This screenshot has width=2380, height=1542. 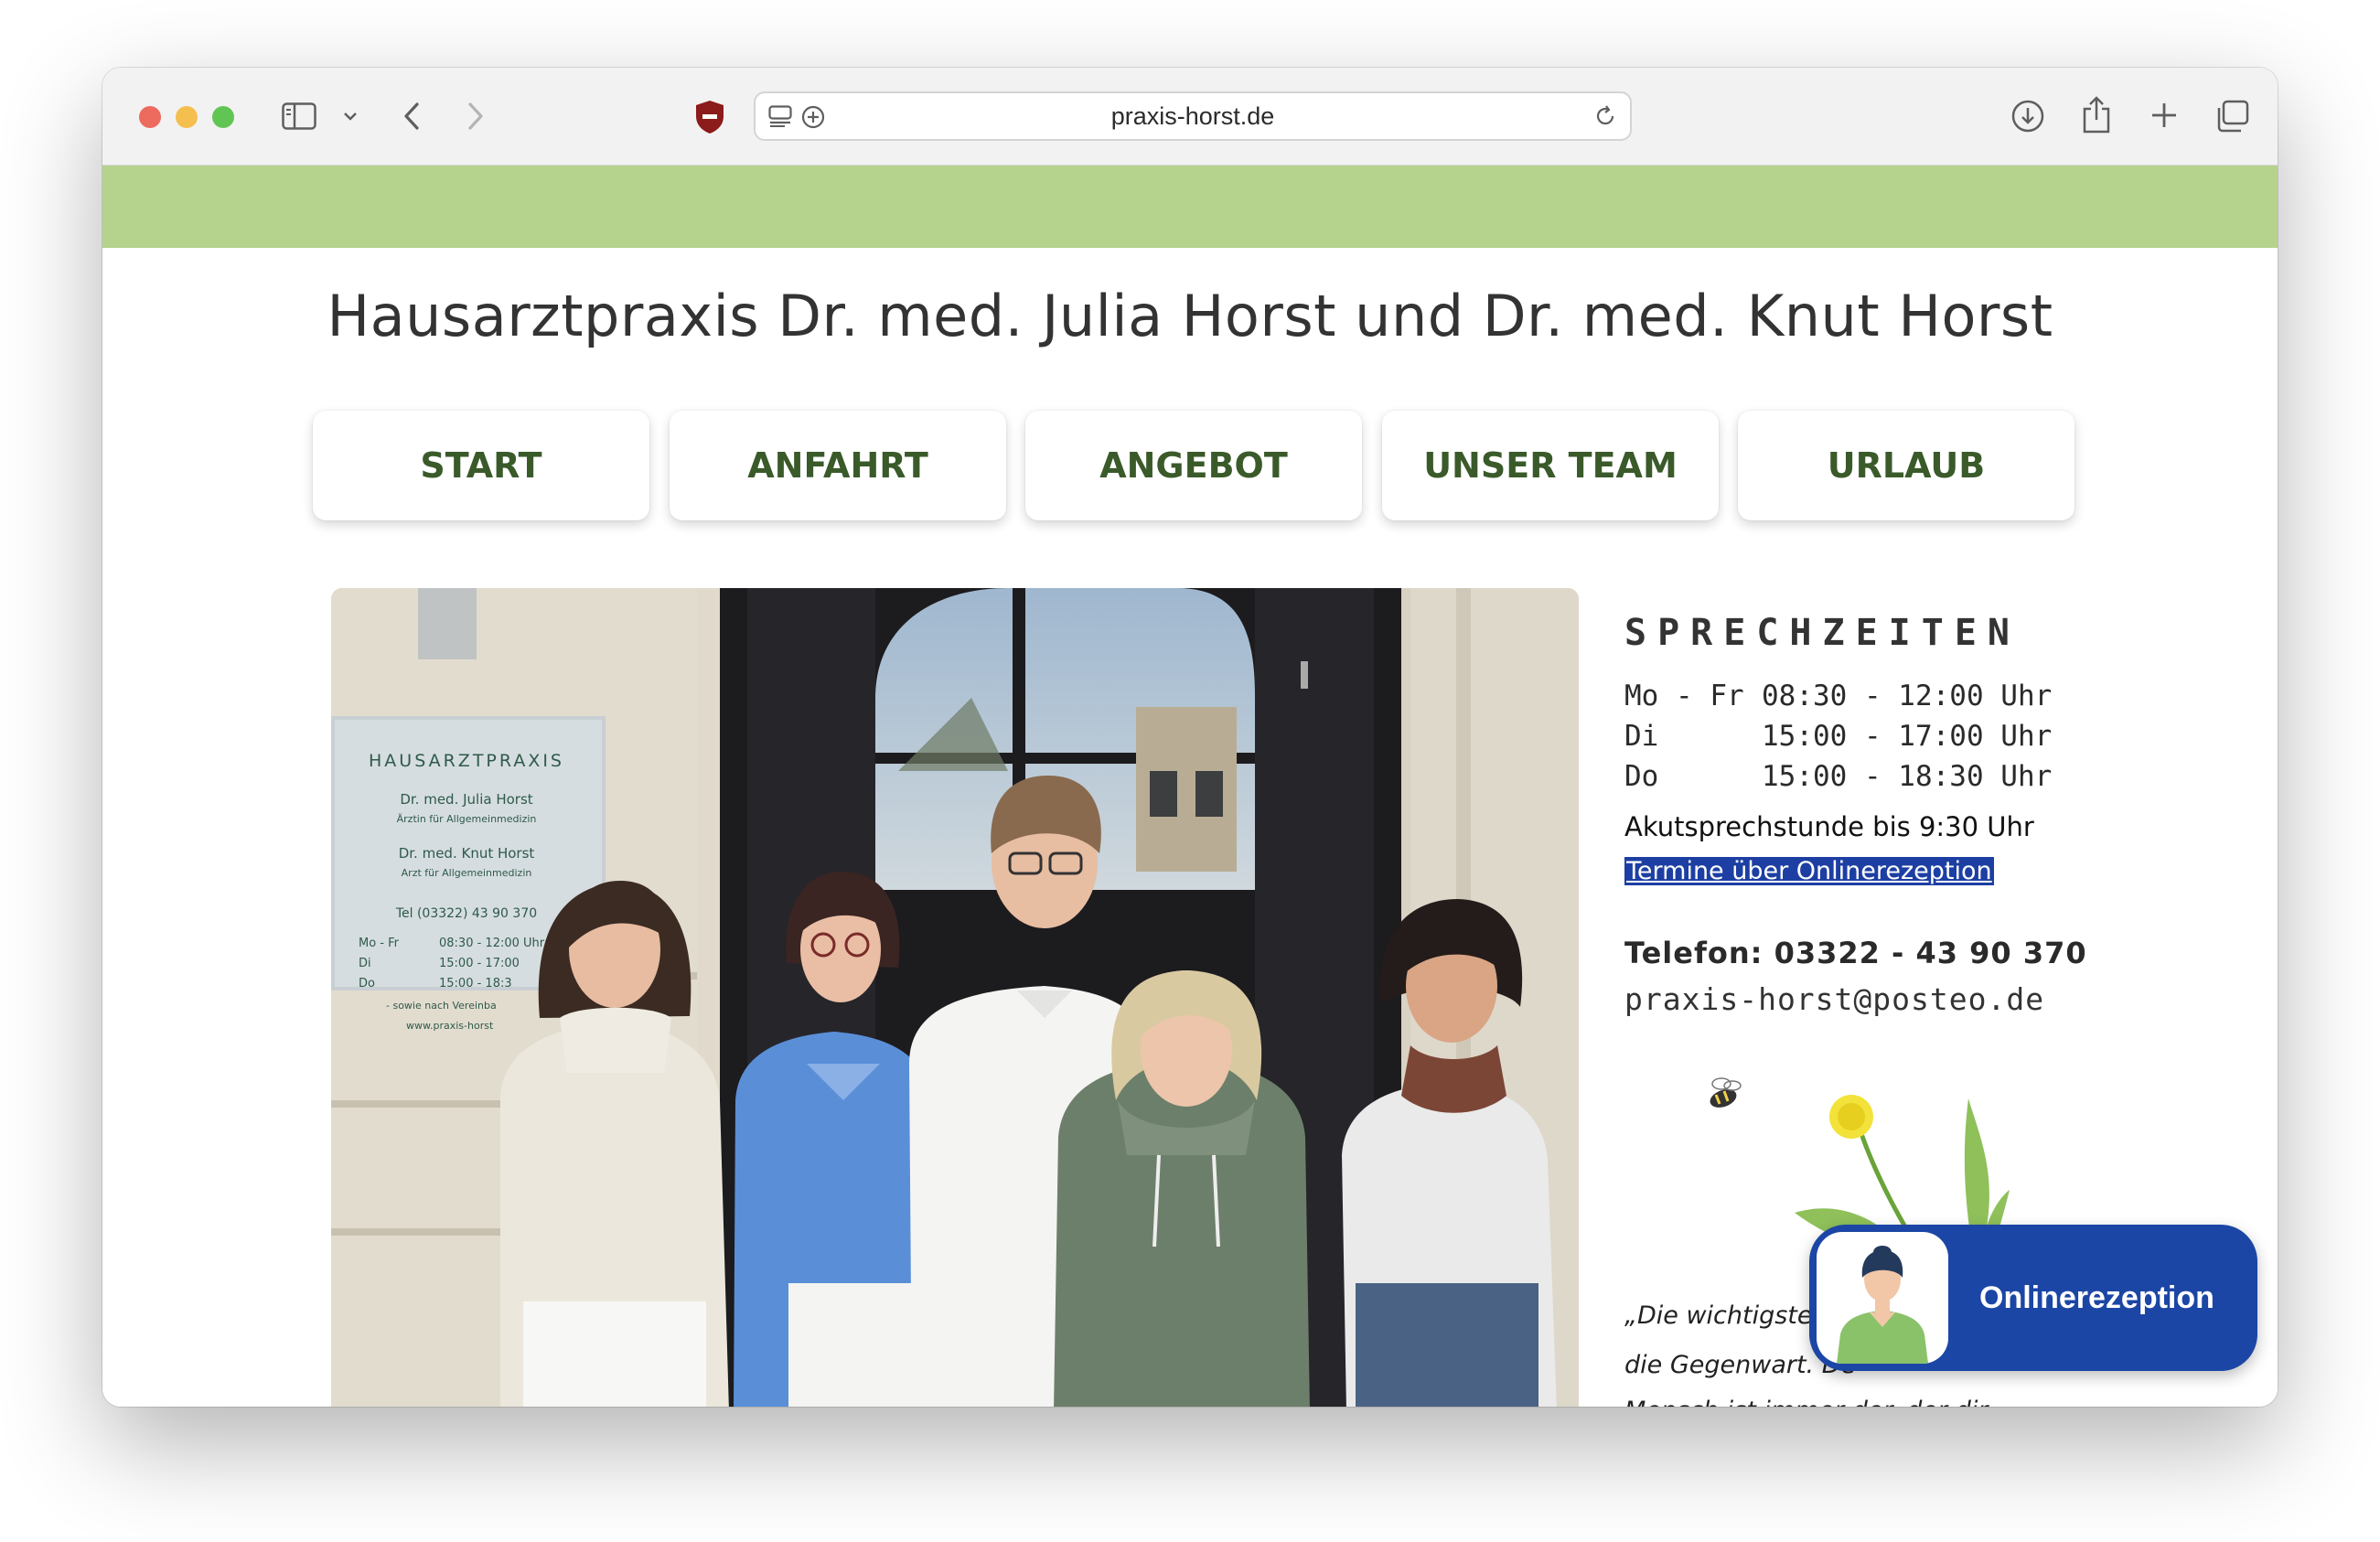 I want to click on appointment-link: Termine über Onlinerezeption, so click(x=1809, y=871).